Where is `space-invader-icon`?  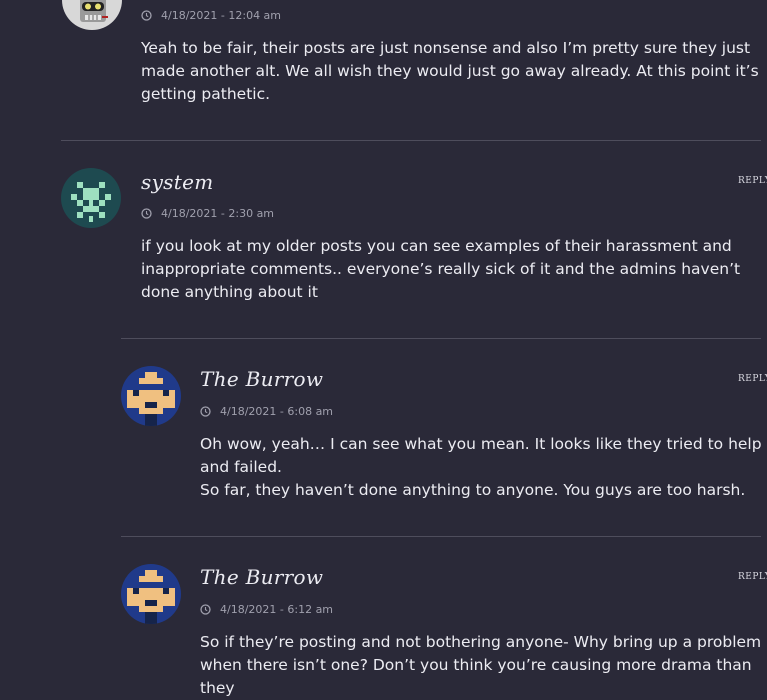 space-invader-icon is located at coordinates (91, 198).